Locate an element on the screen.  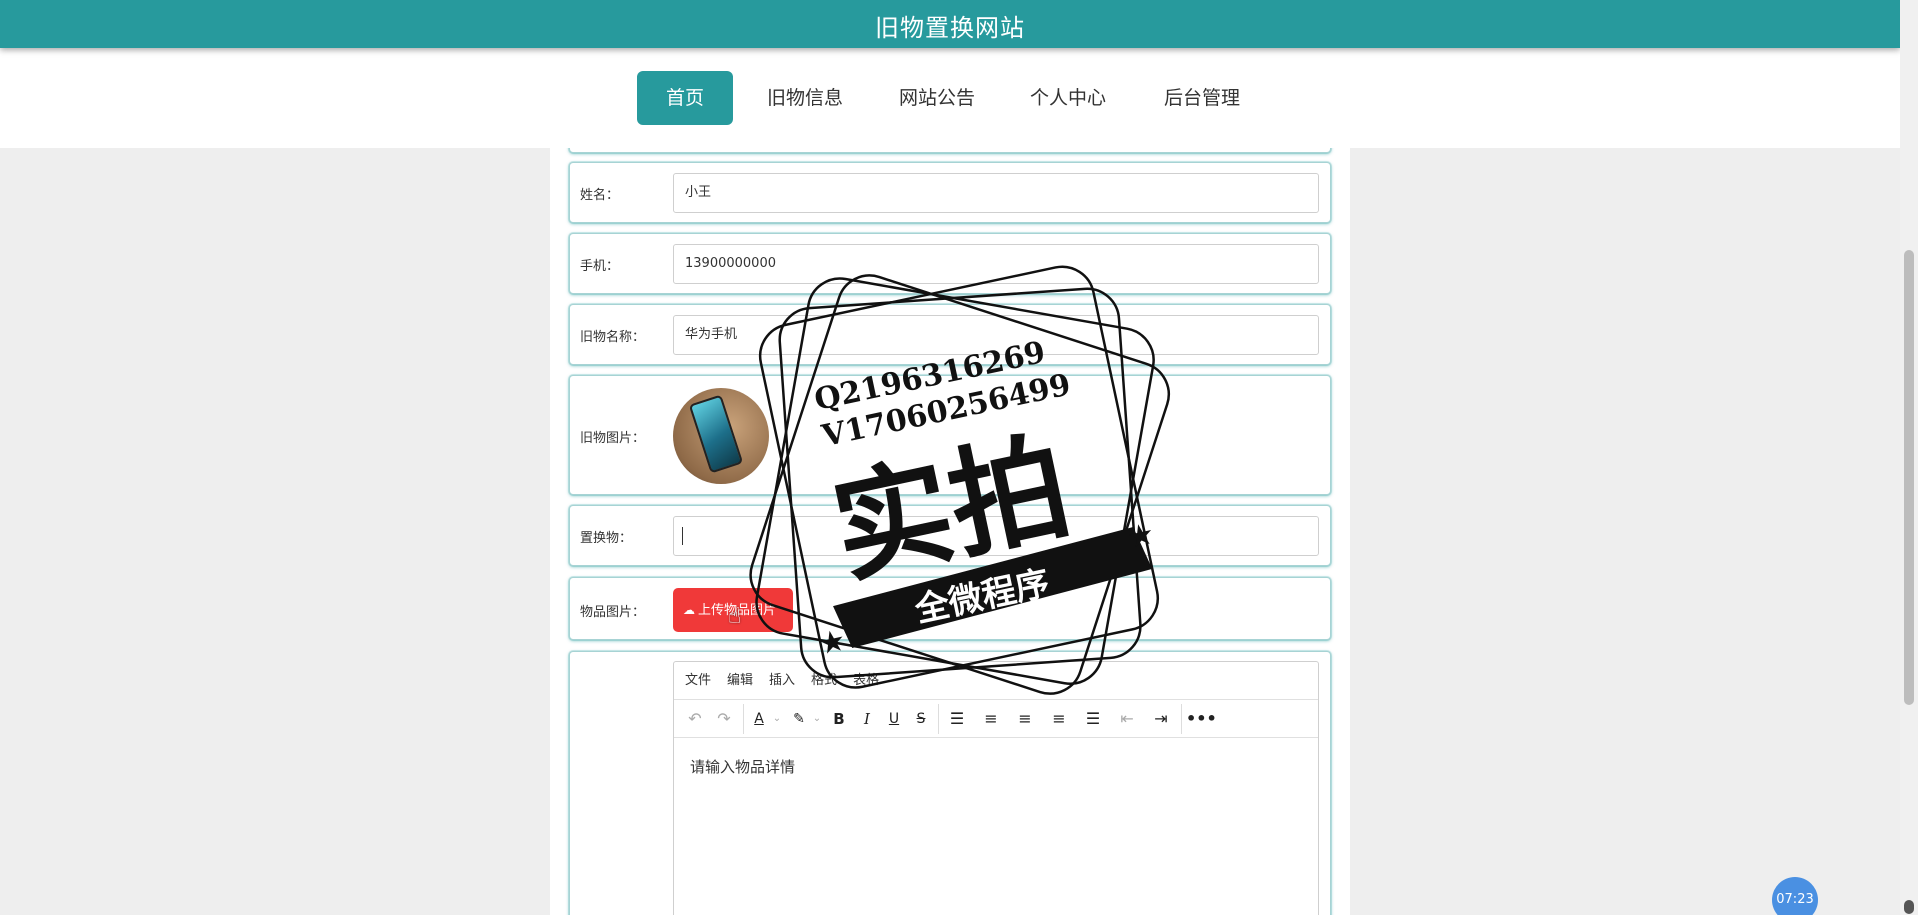
form-row-item-name: 旧物名称： 华为手机 is located at coordinates (950, 334).